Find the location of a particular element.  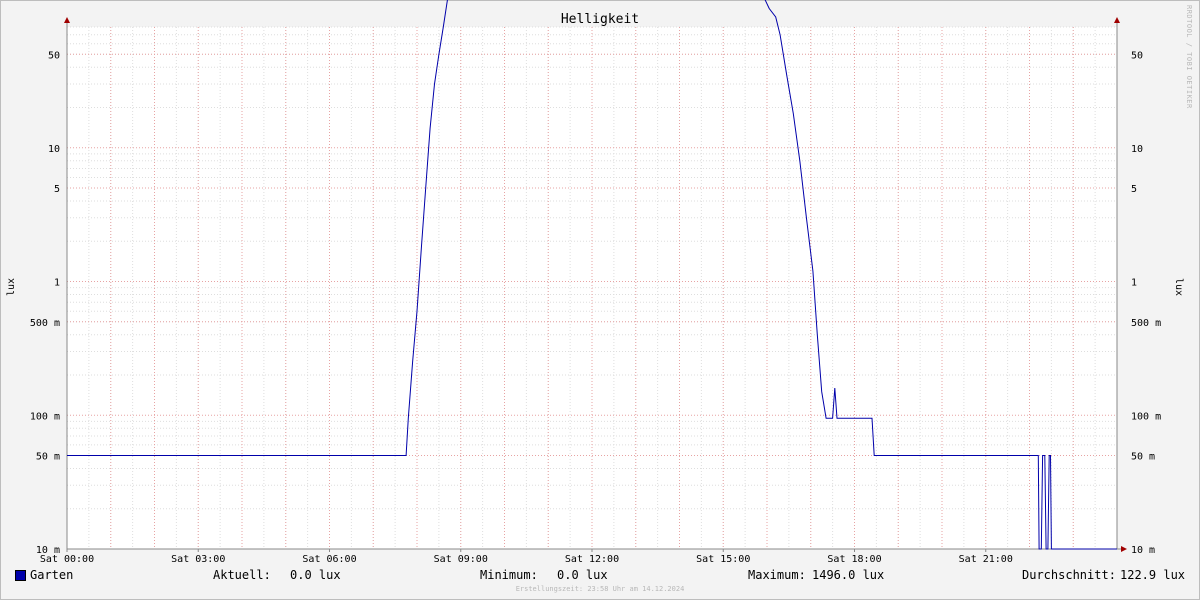

x-tick-label: Sat 00:00 is located at coordinates (67, 559).